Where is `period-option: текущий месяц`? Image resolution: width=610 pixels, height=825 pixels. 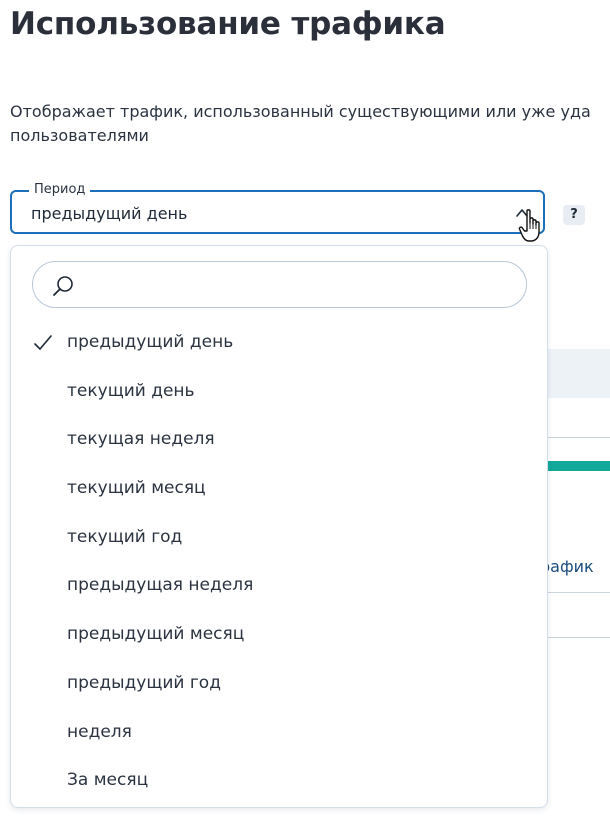 period-option: текущий месяц is located at coordinates (279, 489).